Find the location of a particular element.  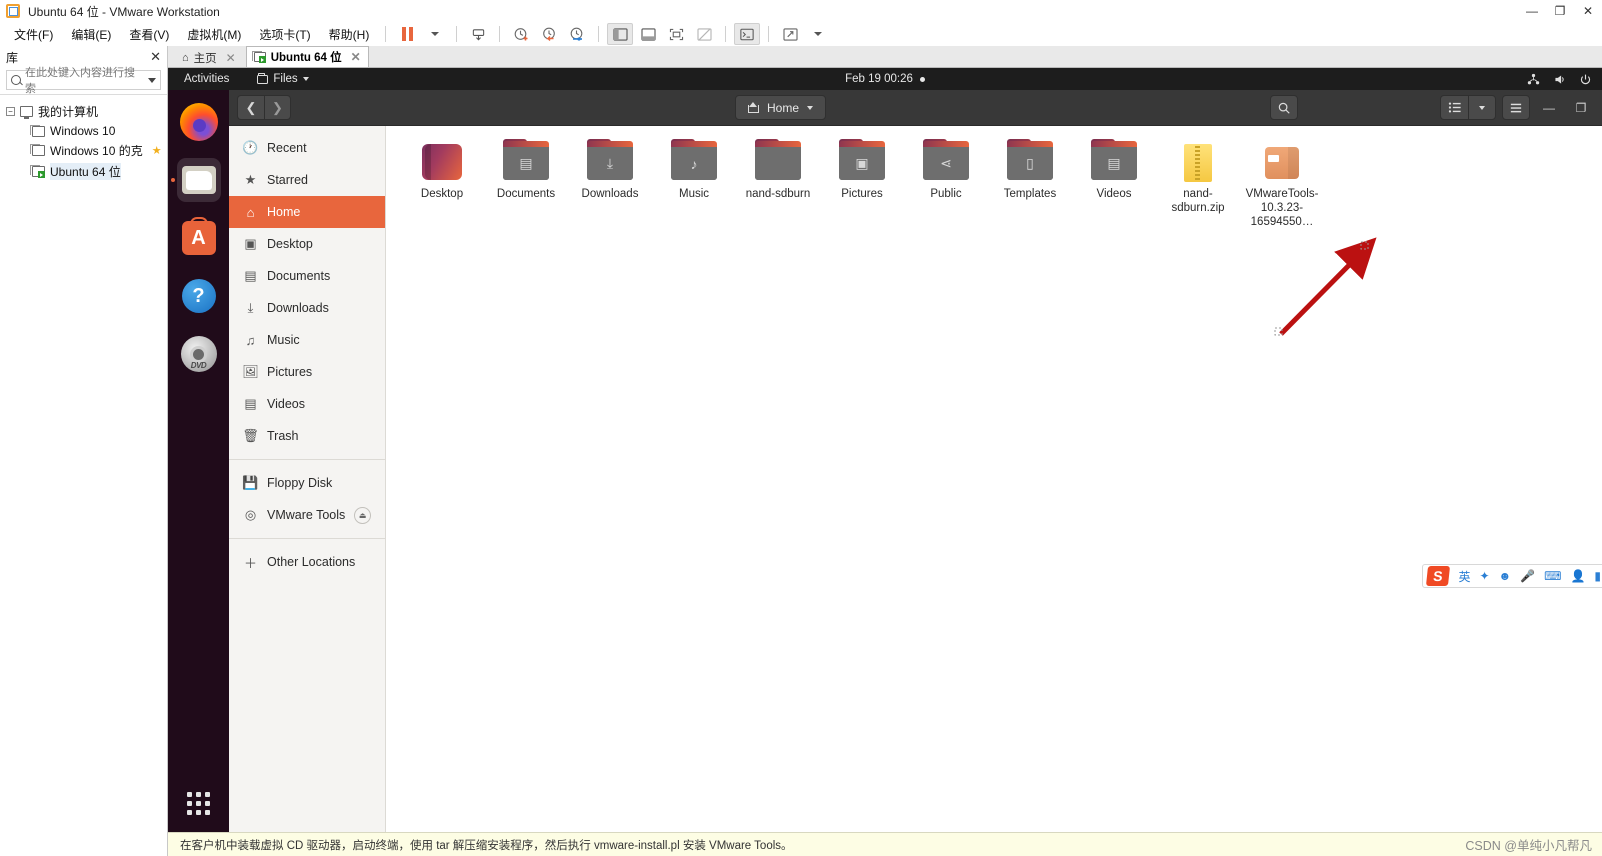

list-view-icon is located at coordinates (1454, 107).